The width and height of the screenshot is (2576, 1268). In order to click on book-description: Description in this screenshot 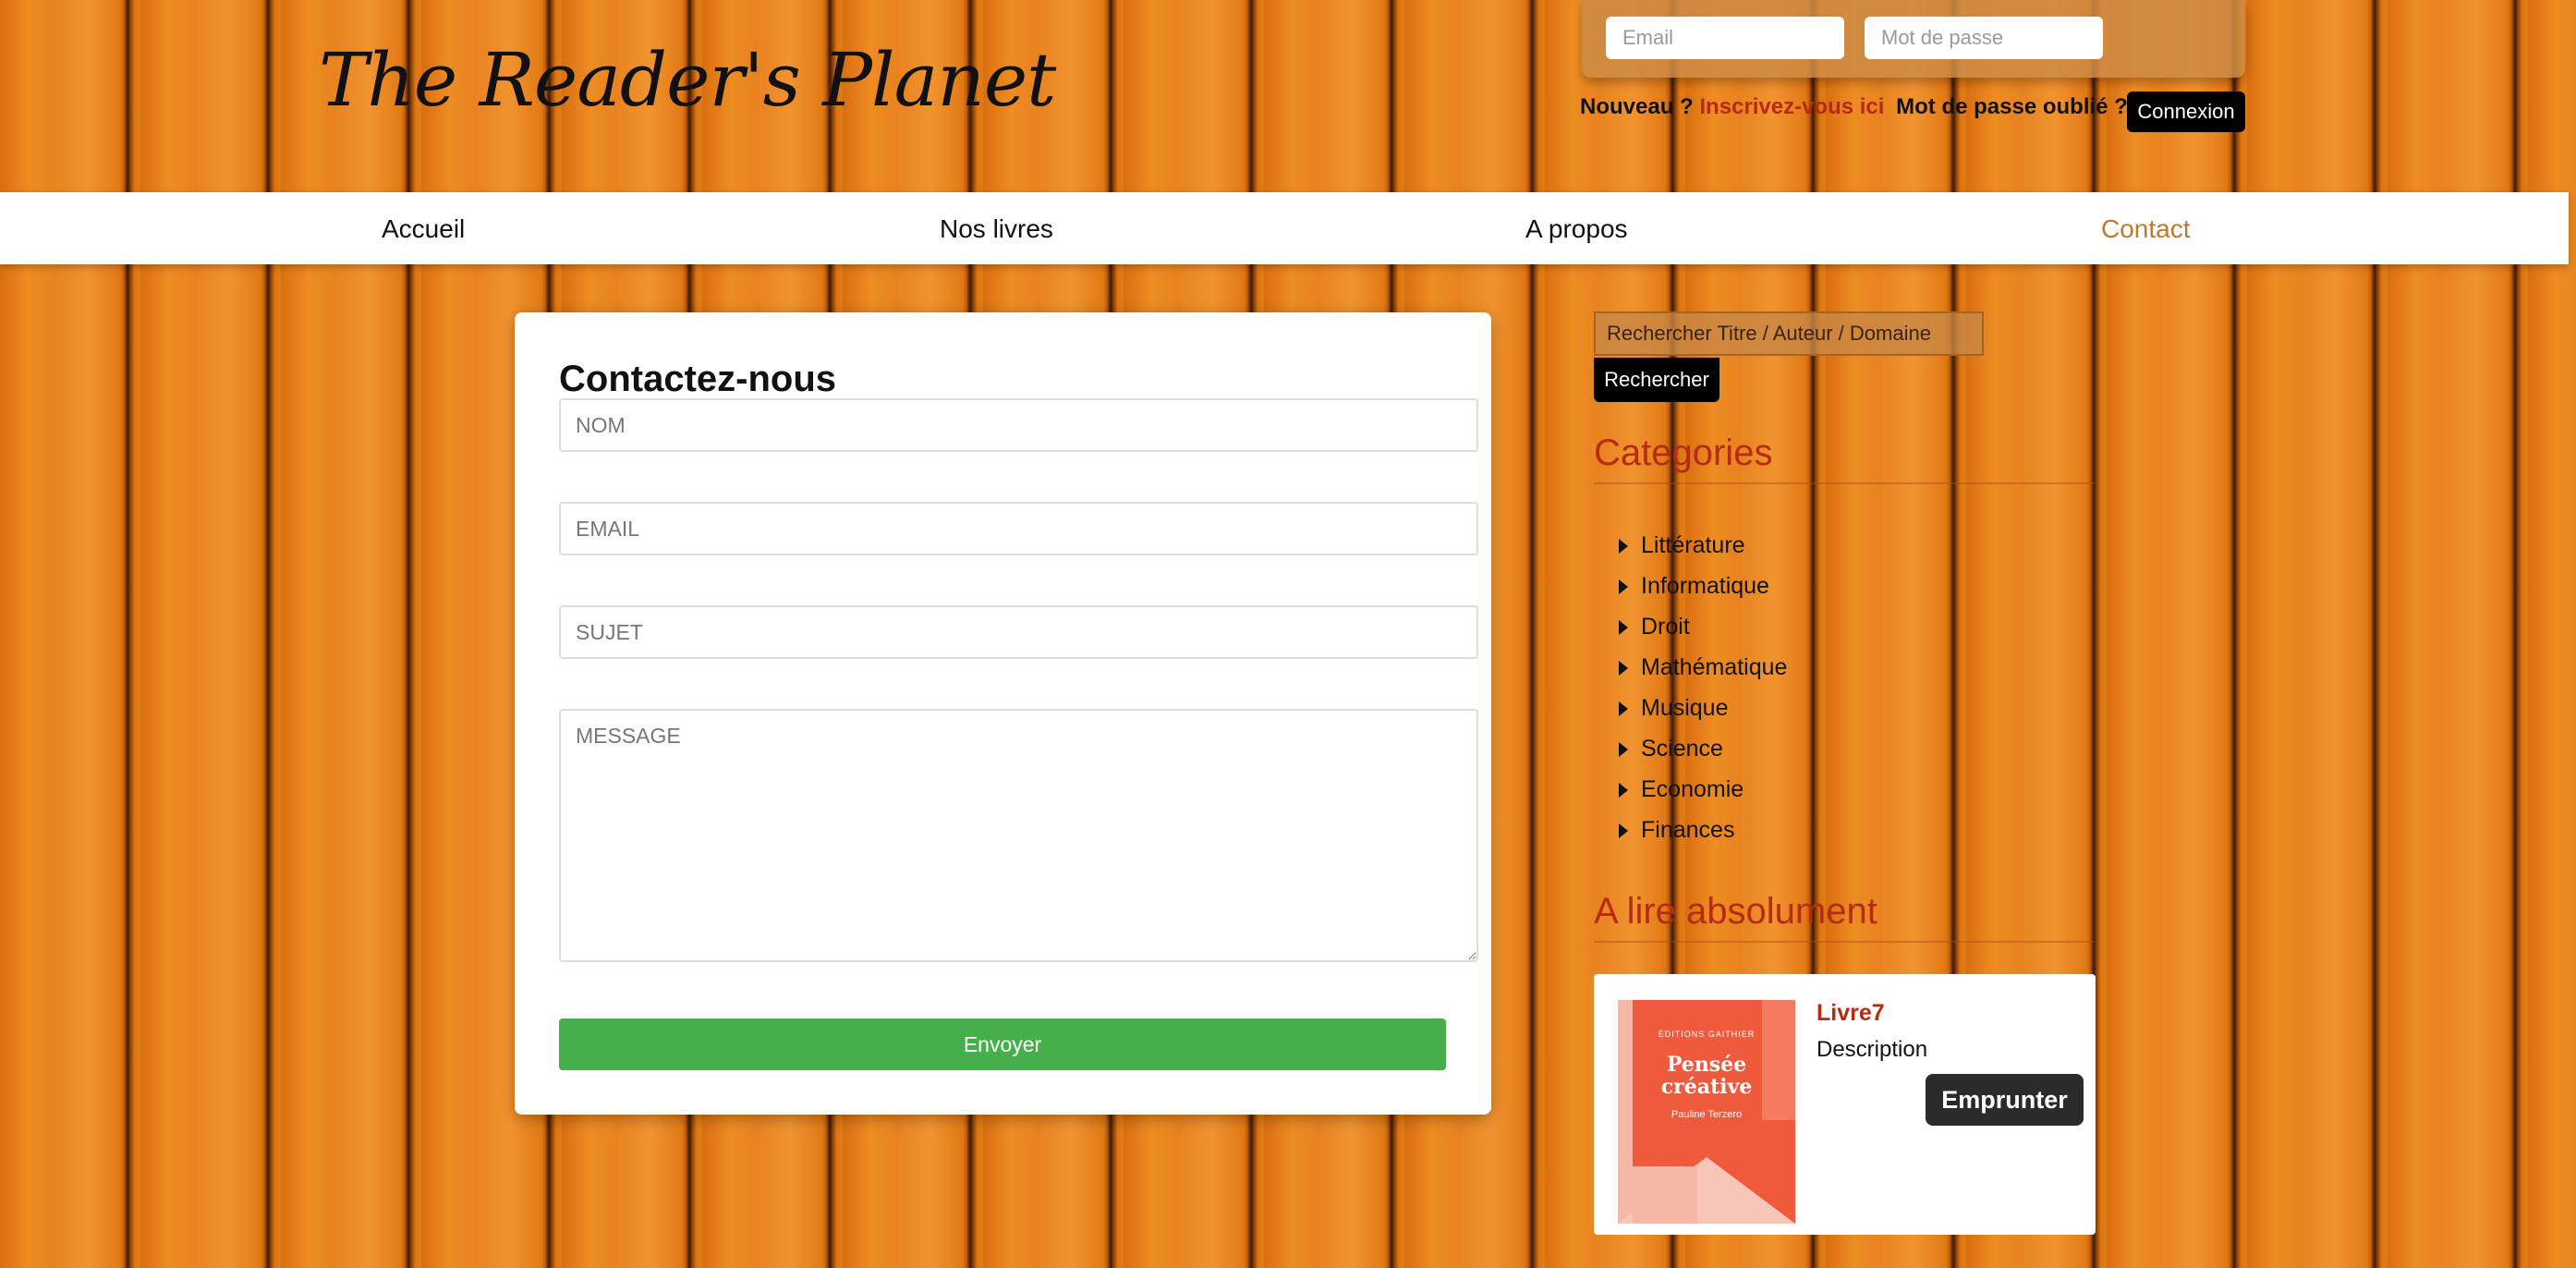, I will do `click(1872, 1049)`.